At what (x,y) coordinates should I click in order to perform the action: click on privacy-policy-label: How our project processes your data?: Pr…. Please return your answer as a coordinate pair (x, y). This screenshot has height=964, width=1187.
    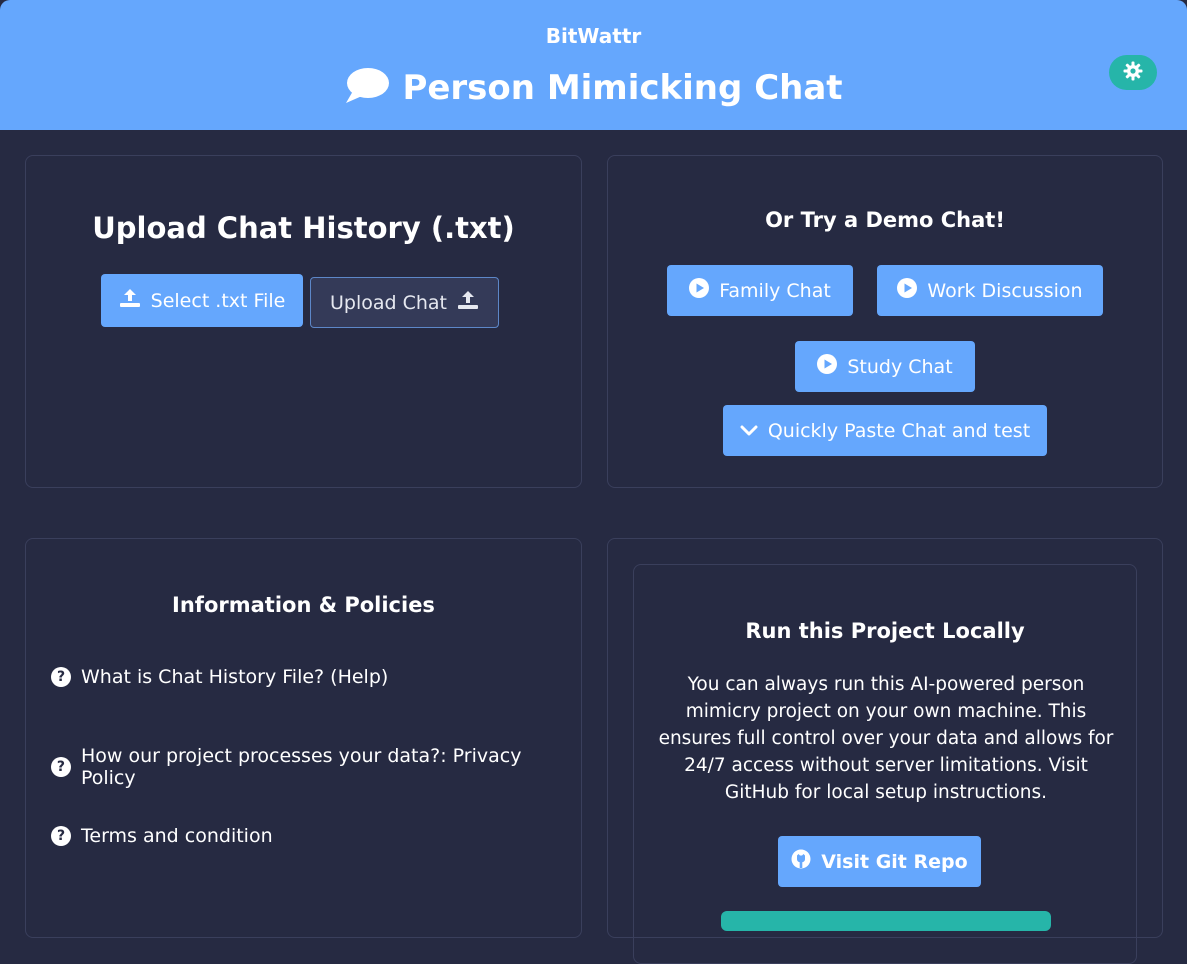
    Looking at the image, I should click on (301, 767).